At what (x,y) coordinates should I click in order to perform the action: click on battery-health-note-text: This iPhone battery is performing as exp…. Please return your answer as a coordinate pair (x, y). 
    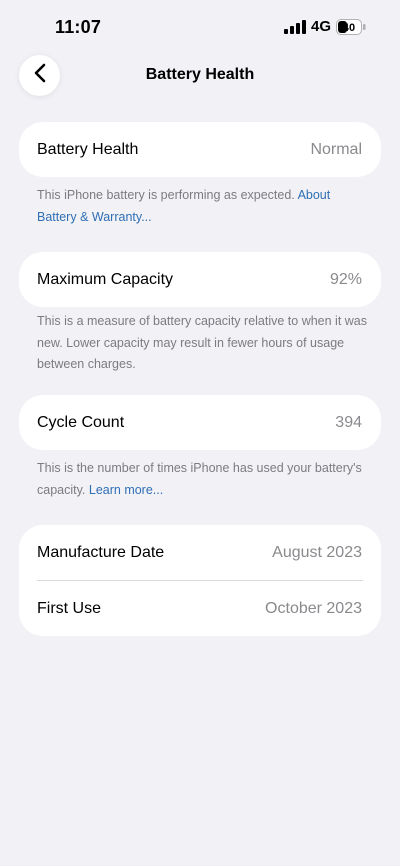
    Looking at the image, I should click on (167, 195).